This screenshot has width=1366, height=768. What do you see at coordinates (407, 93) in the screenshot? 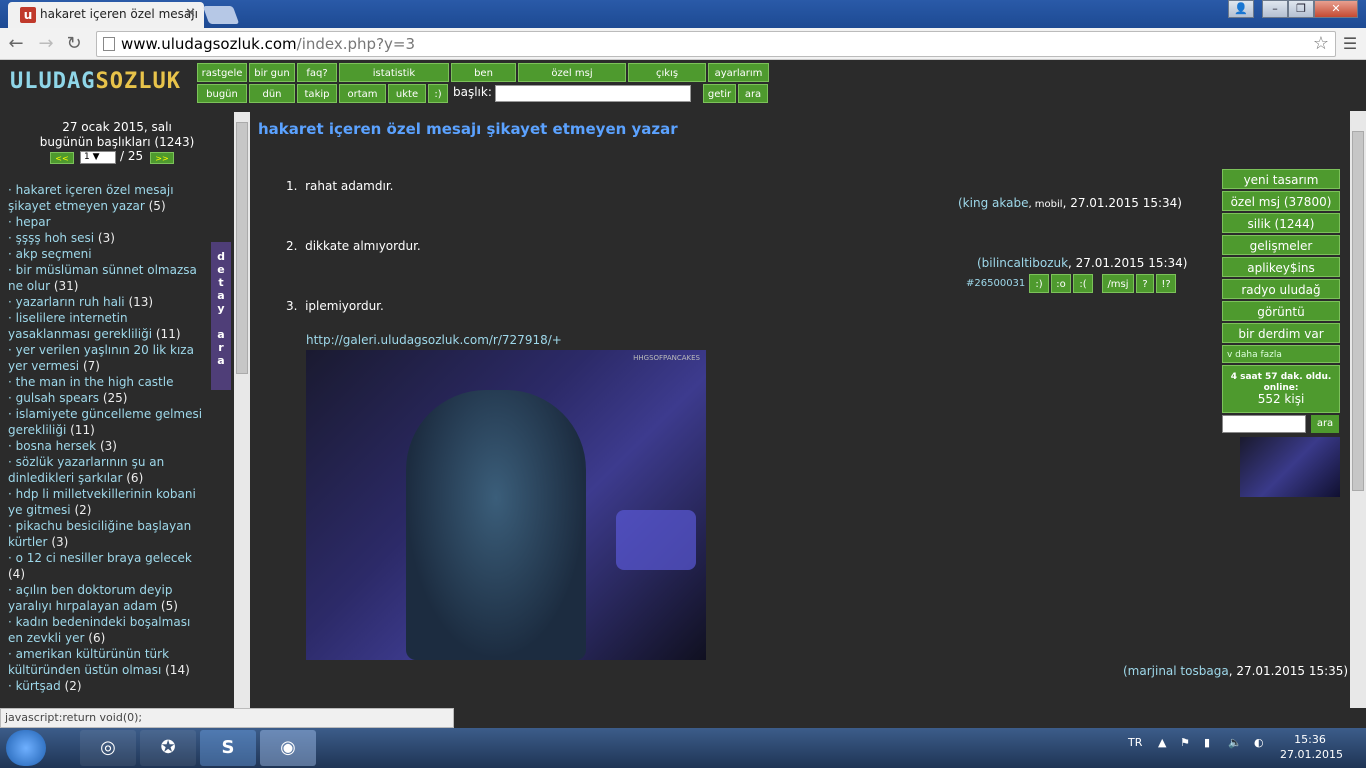
I see `nav2-4-button: ukte` at bounding box center [407, 93].